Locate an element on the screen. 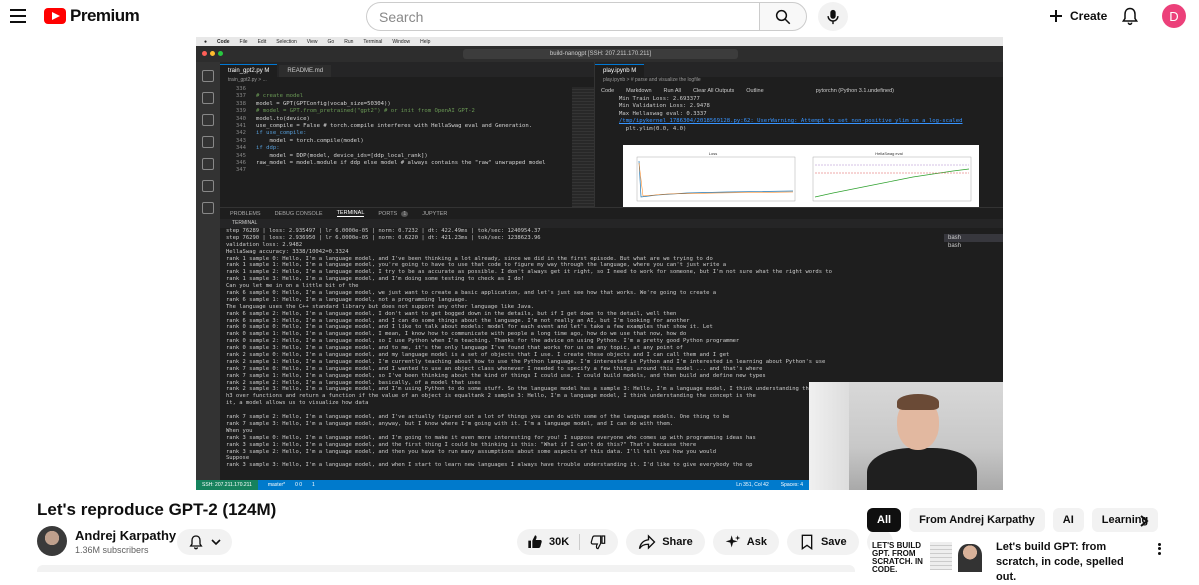 This screenshot has width=1199, height=585. search-button is located at coordinates (783, 16).